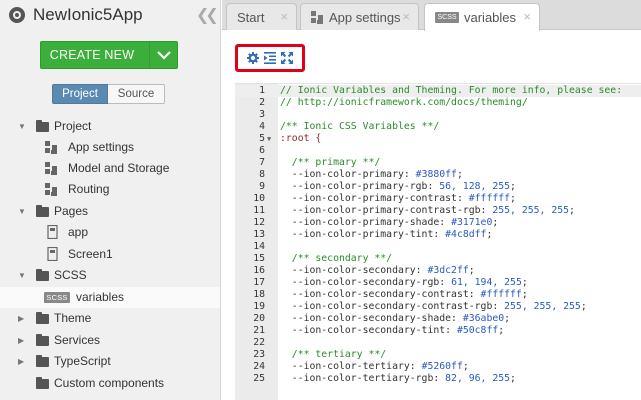 This screenshot has height=400, width=641. What do you see at coordinates (207, 15) in the screenshot?
I see `collapse-sidebar-icon: ❮❮` at bounding box center [207, 15].